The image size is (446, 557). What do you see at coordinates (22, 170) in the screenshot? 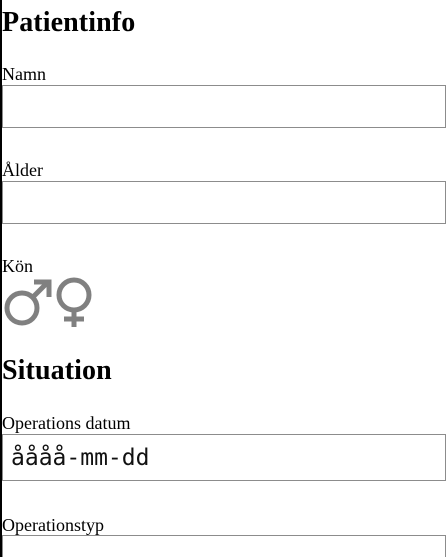
I see `age-label: Ålder` at bounding box center [22, 170].